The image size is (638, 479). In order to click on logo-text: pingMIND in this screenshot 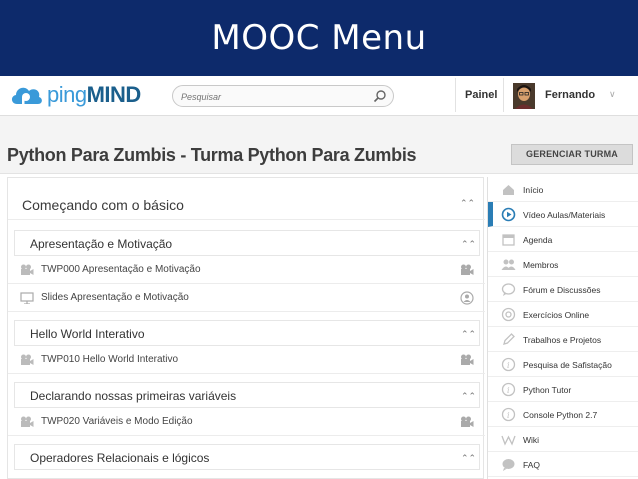, I will do `click(94, 95)`.